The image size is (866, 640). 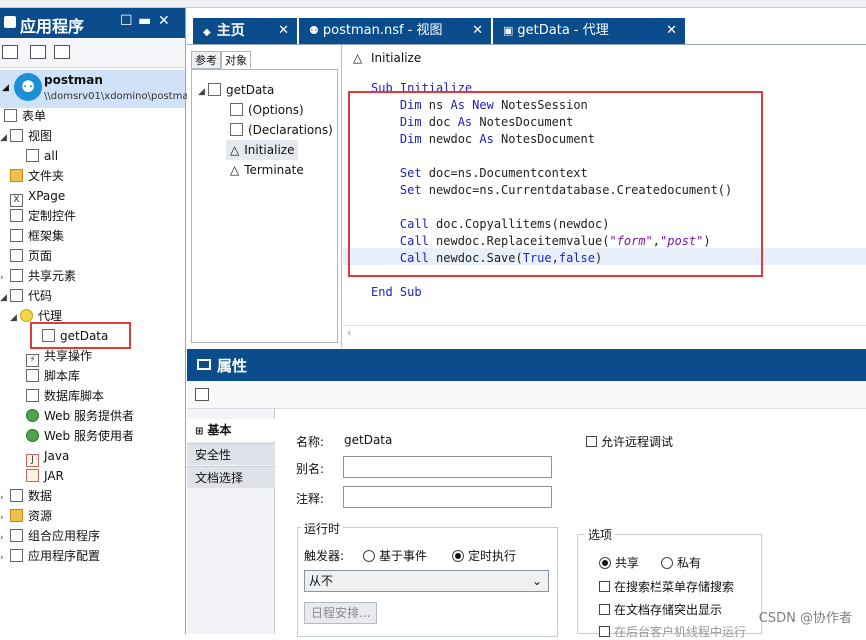 What do you see at coordinates (50, 536) in the screenshot?
I see `tree-item-composite-applications: ›组合应用程序` at bounding box center [50, 536].